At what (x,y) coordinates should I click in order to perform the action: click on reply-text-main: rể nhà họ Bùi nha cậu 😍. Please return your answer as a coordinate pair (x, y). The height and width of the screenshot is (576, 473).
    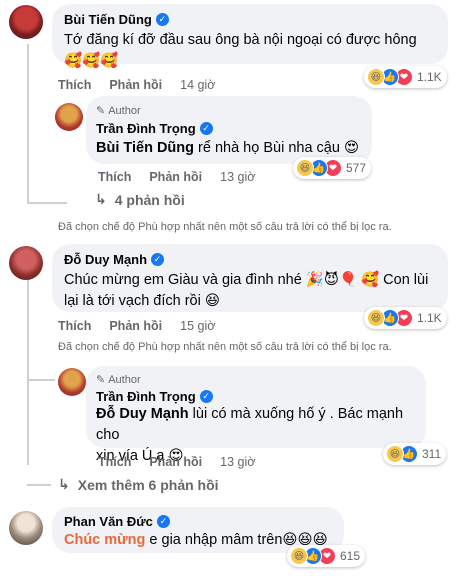
    Looking at the image, I should click on (277, 148).